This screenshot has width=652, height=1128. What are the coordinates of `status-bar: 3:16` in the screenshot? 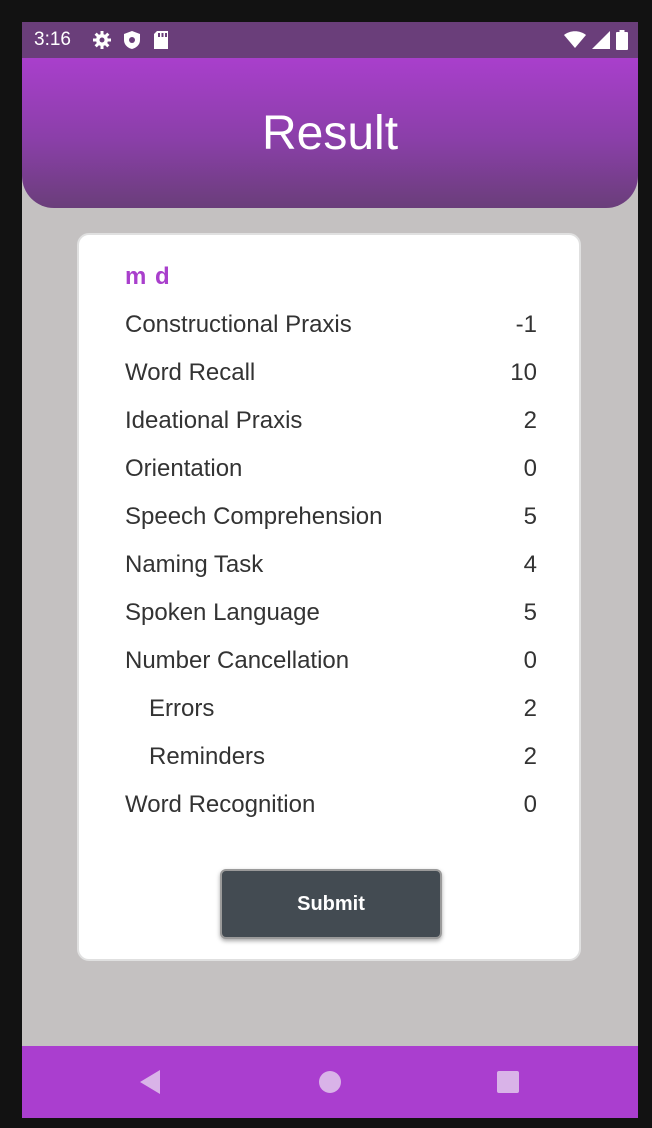 It's located at (330, 40).